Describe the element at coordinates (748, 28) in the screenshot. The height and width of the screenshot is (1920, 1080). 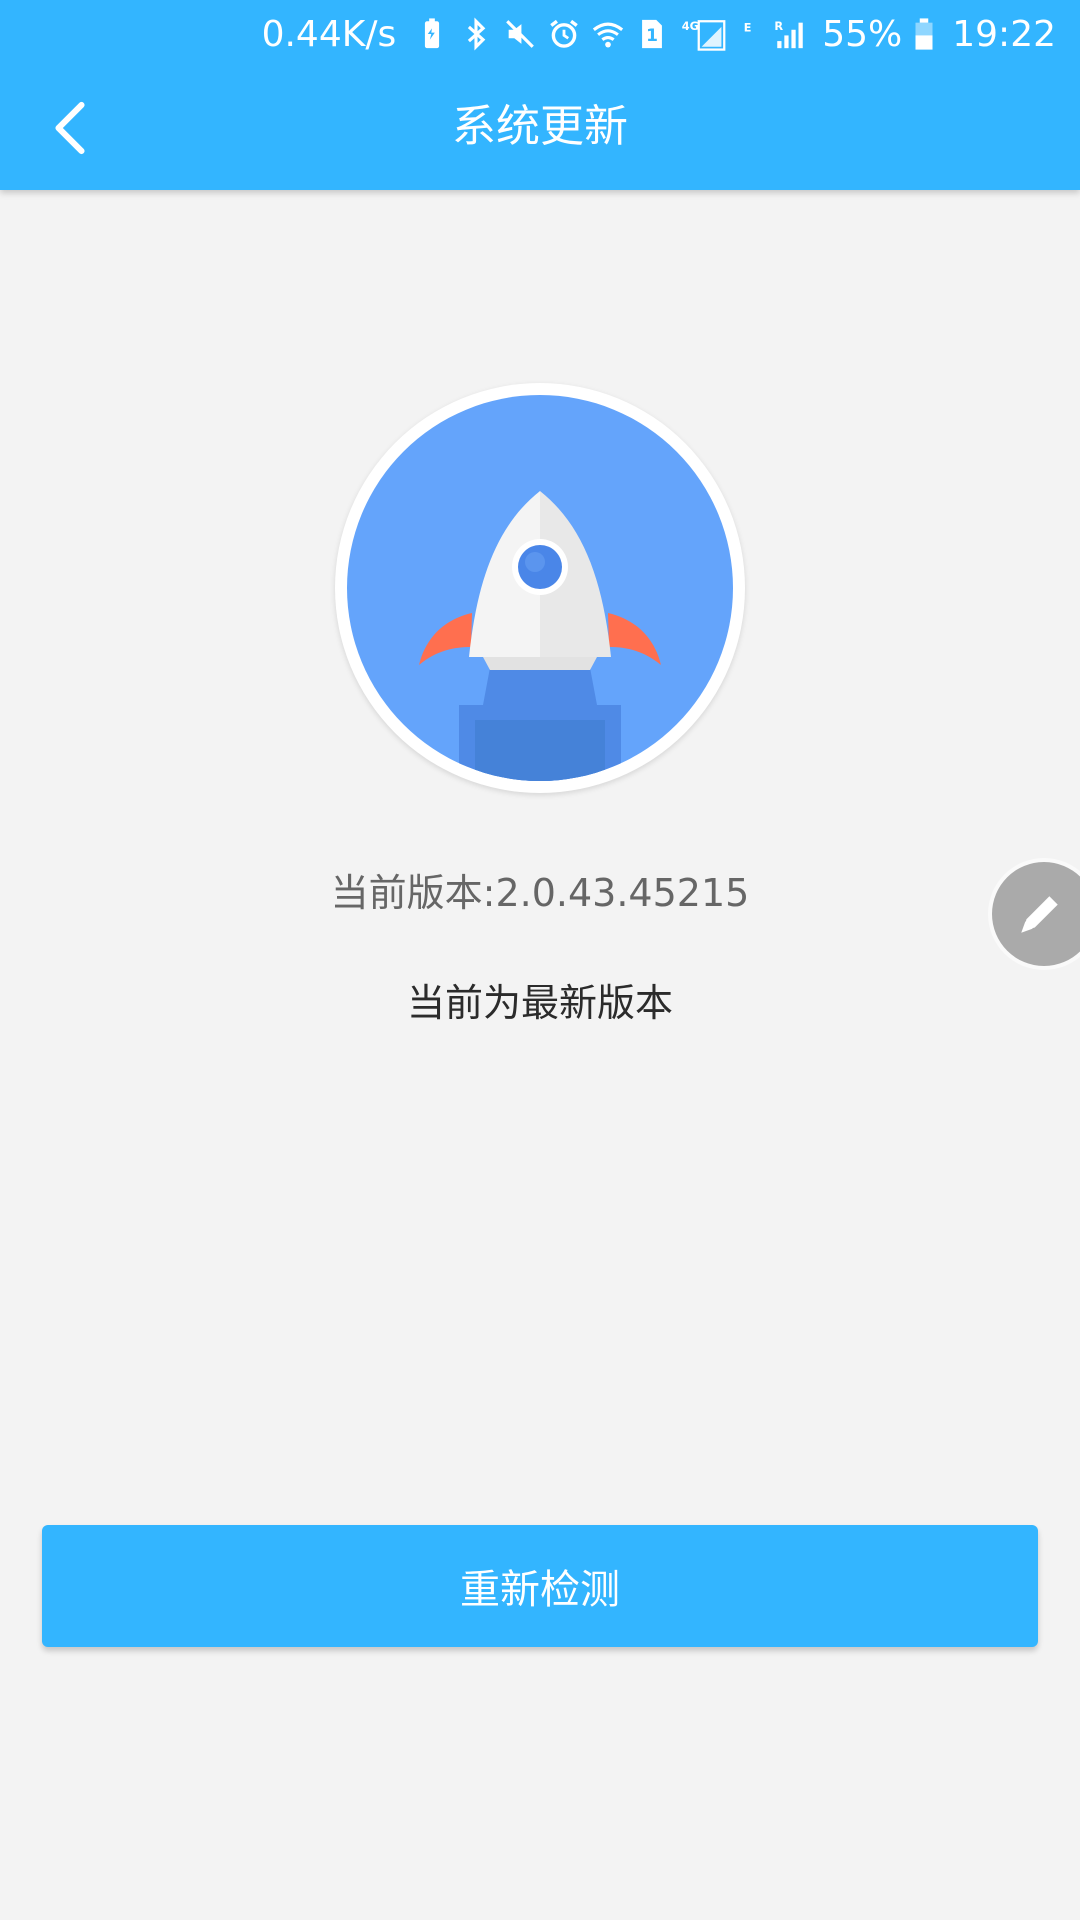
I see `e-label: E` at that location.